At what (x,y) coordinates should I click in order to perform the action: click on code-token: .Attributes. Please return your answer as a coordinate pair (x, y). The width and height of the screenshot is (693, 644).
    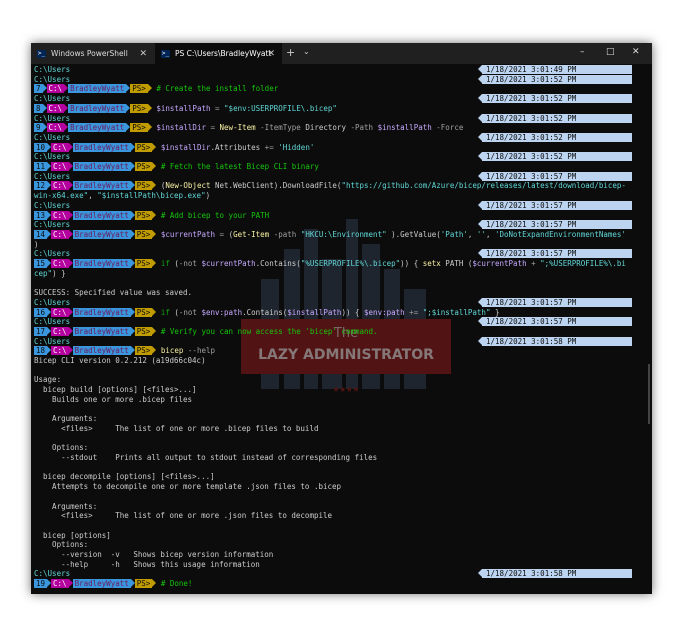
    Looking at the image, I should click on (235, 147).